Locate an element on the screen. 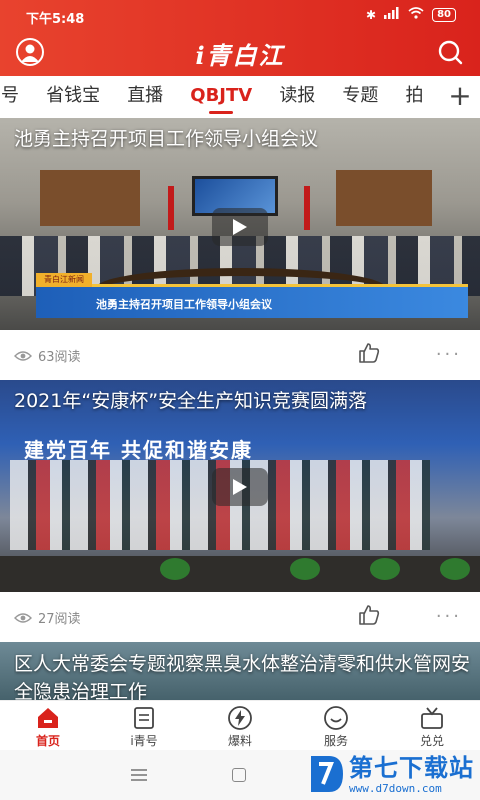 This screenshot has height=800, width=480. video-thumbnail: 区人大常委会专题视察黑臭水体整治清零和供水管网安全隐患治理工作 is located at coordinates (240, 671).